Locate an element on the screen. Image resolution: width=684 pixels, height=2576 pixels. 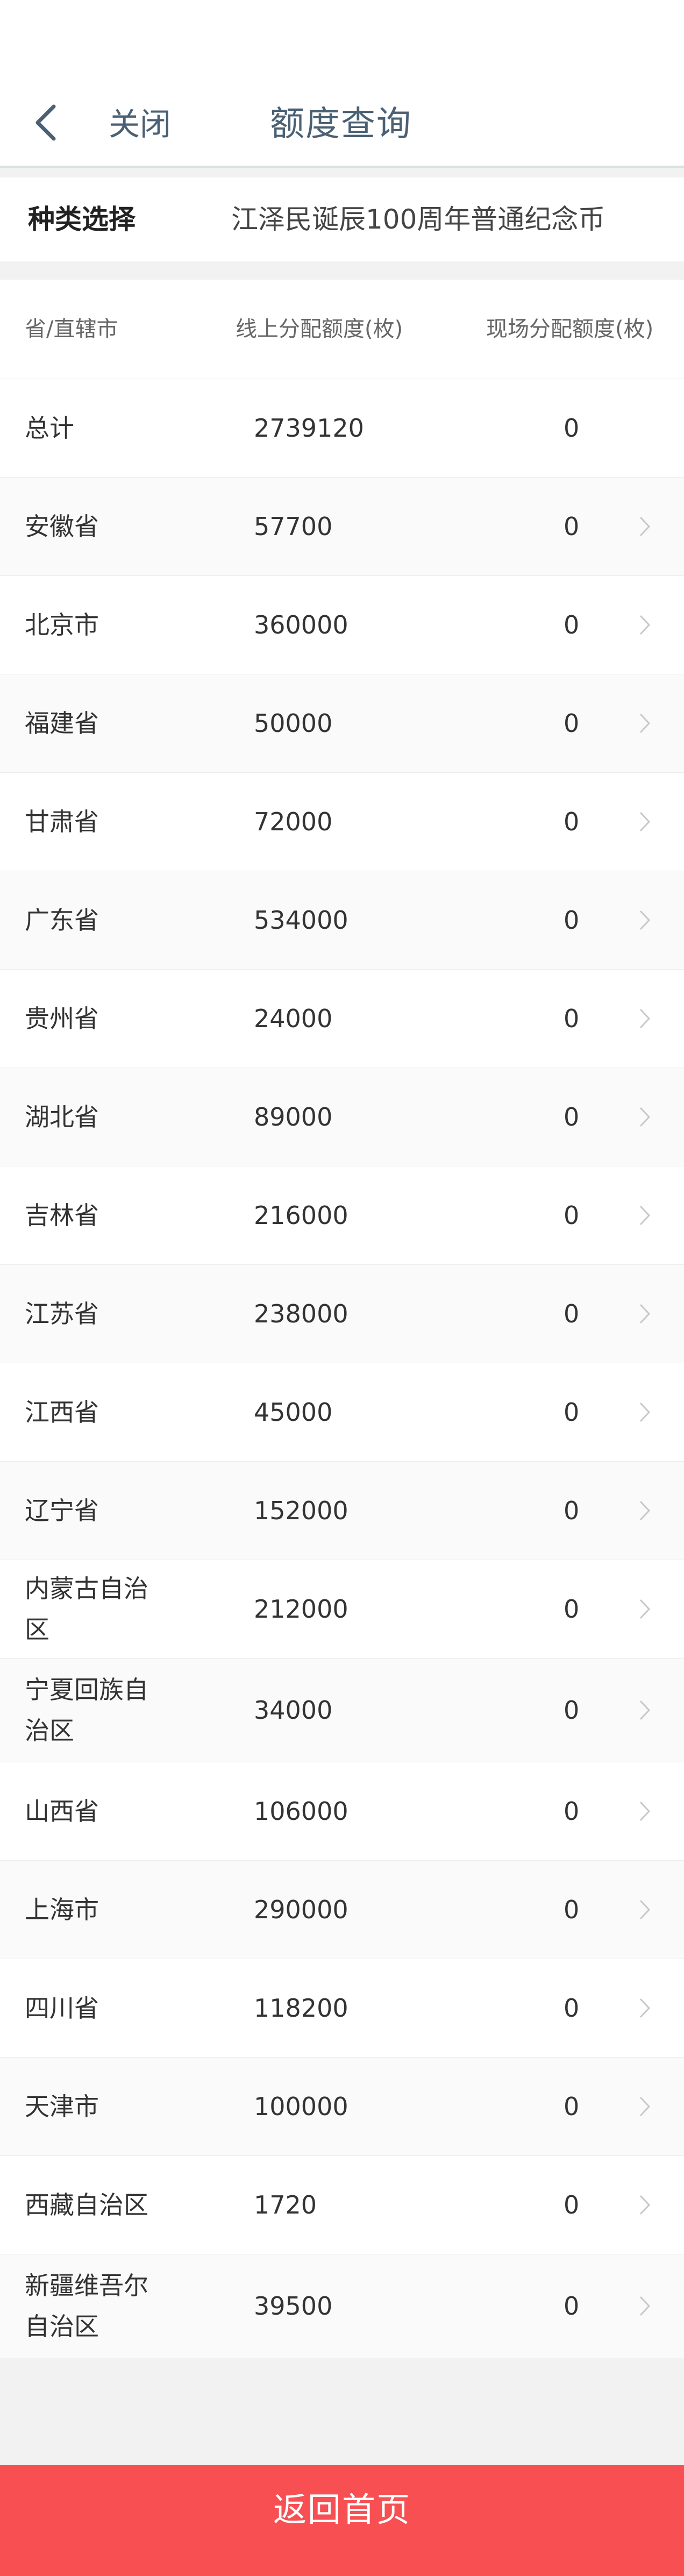
row-name: 总计 is located at coordinates (49, 429).